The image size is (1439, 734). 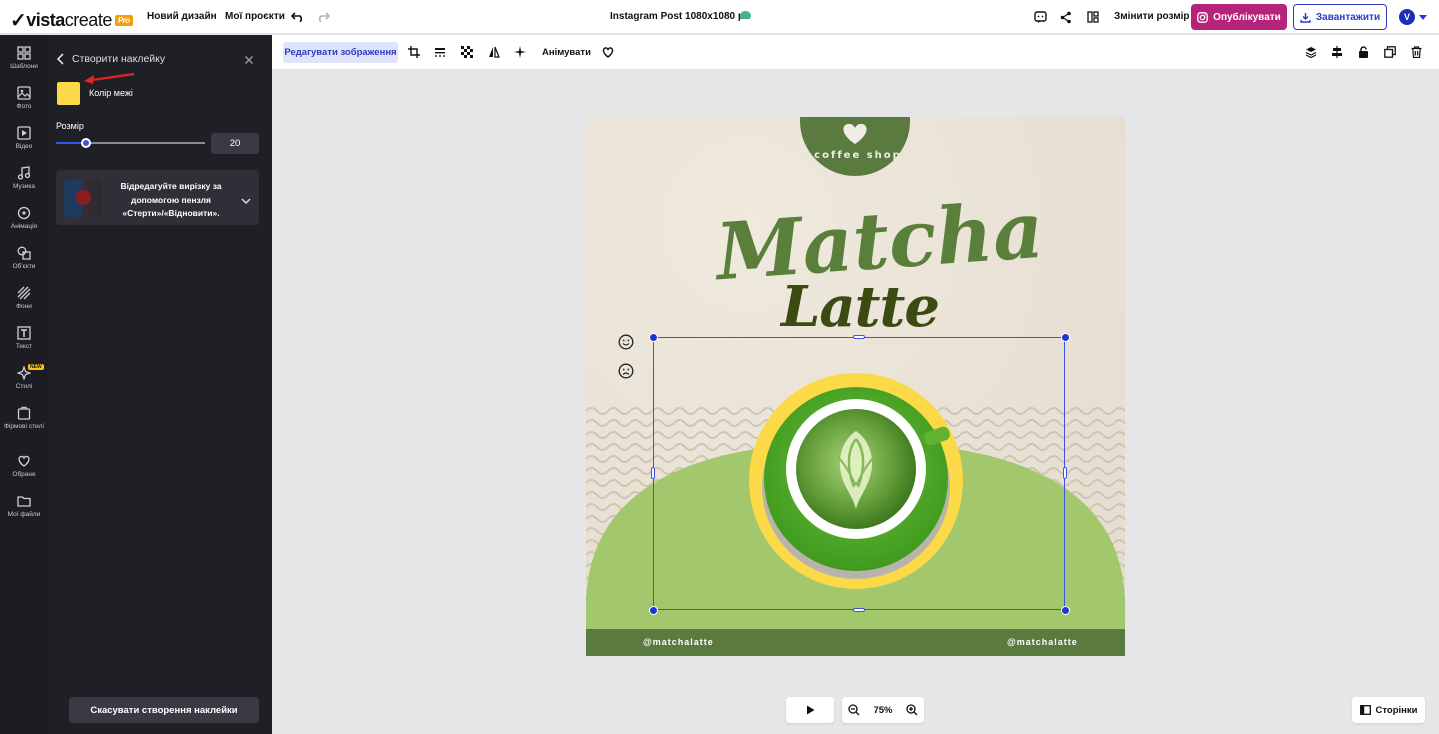 What do you see at coordinates (36, 367) in the screenshot?
I see `new-badge: NEW` at bounding box center [36, 367].